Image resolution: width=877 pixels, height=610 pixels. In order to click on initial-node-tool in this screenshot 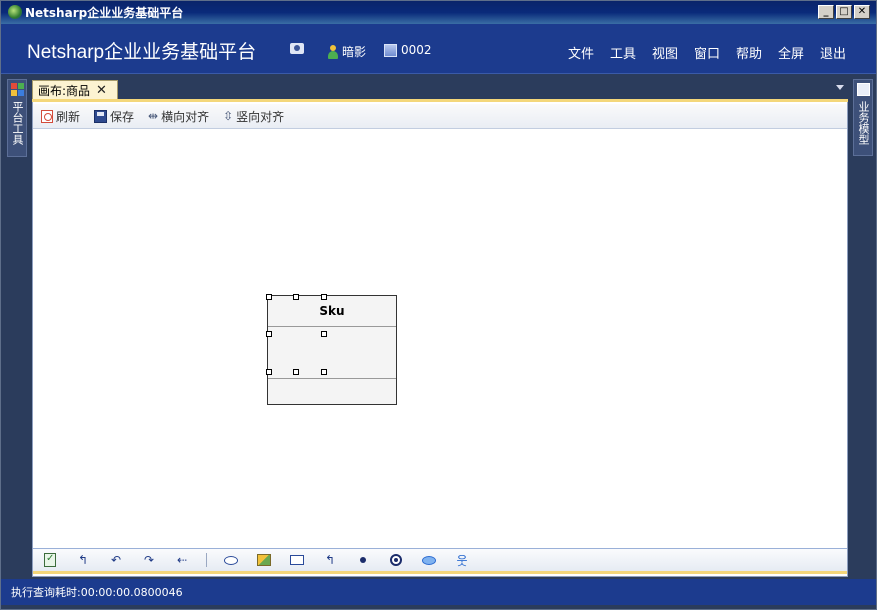, I will do `click(363, 560)`.